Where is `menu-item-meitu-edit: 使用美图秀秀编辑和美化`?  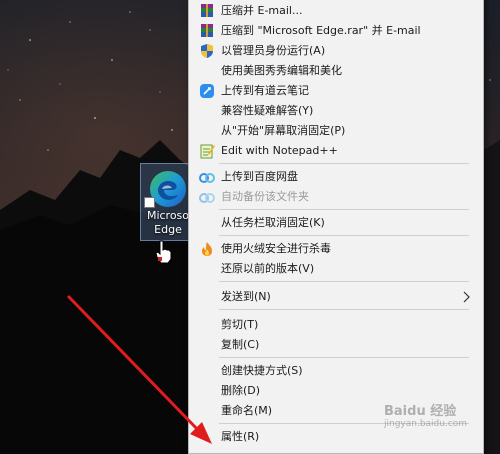 menu-item-meitu-edit: 使用美图秀秀编辑和美化 is located at coordinates (336, 71).